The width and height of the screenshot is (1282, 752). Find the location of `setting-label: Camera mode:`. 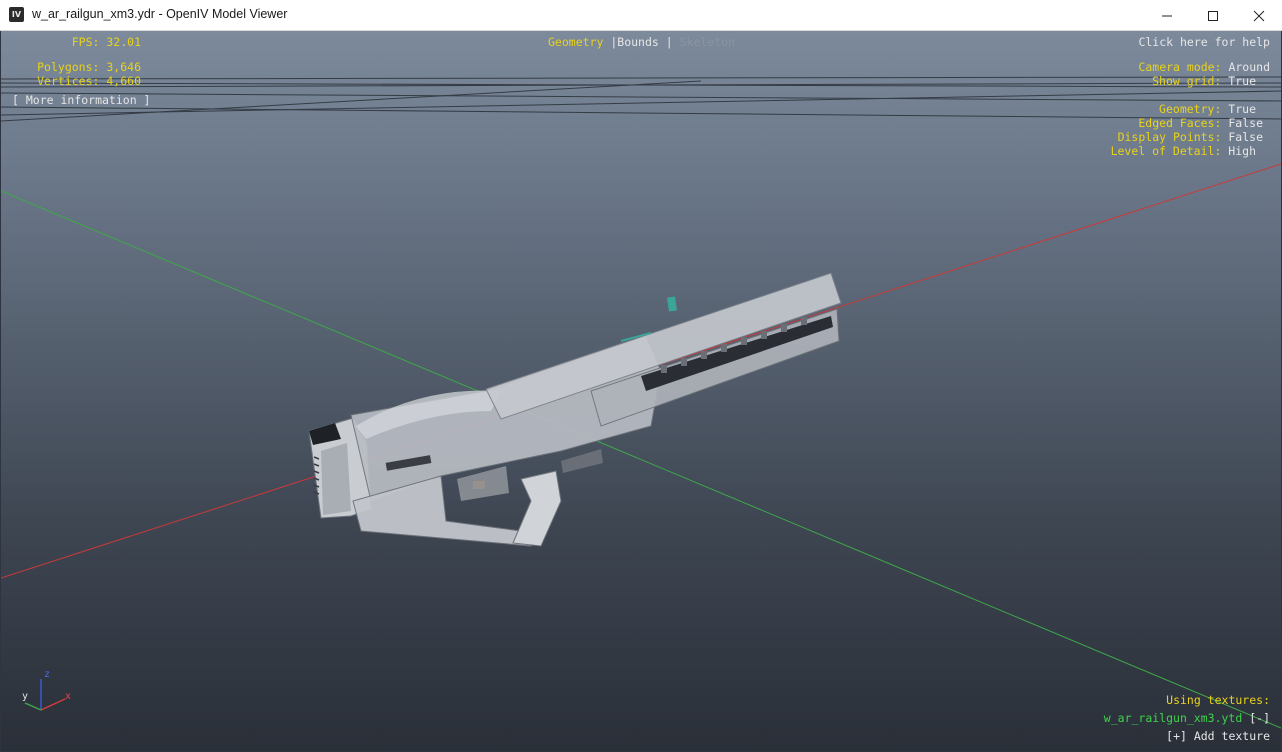

setting-label: Camera mode: is located at coordinates (1180, 67).